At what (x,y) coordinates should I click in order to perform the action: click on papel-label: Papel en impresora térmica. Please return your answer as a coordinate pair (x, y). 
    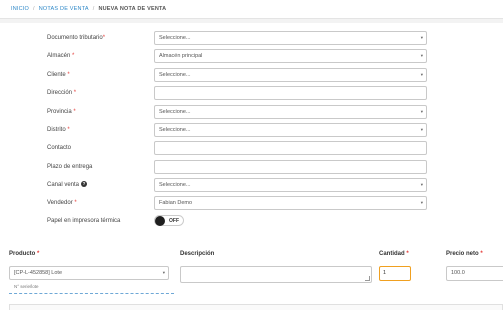
    Looking at the image, I should click on (84, 221).